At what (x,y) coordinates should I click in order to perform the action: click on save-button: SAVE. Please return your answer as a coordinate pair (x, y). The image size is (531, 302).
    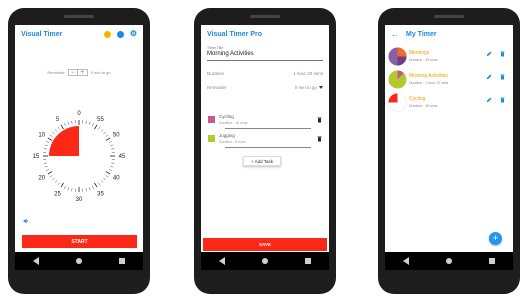
    Looking at the image, I should click on (265, 244).